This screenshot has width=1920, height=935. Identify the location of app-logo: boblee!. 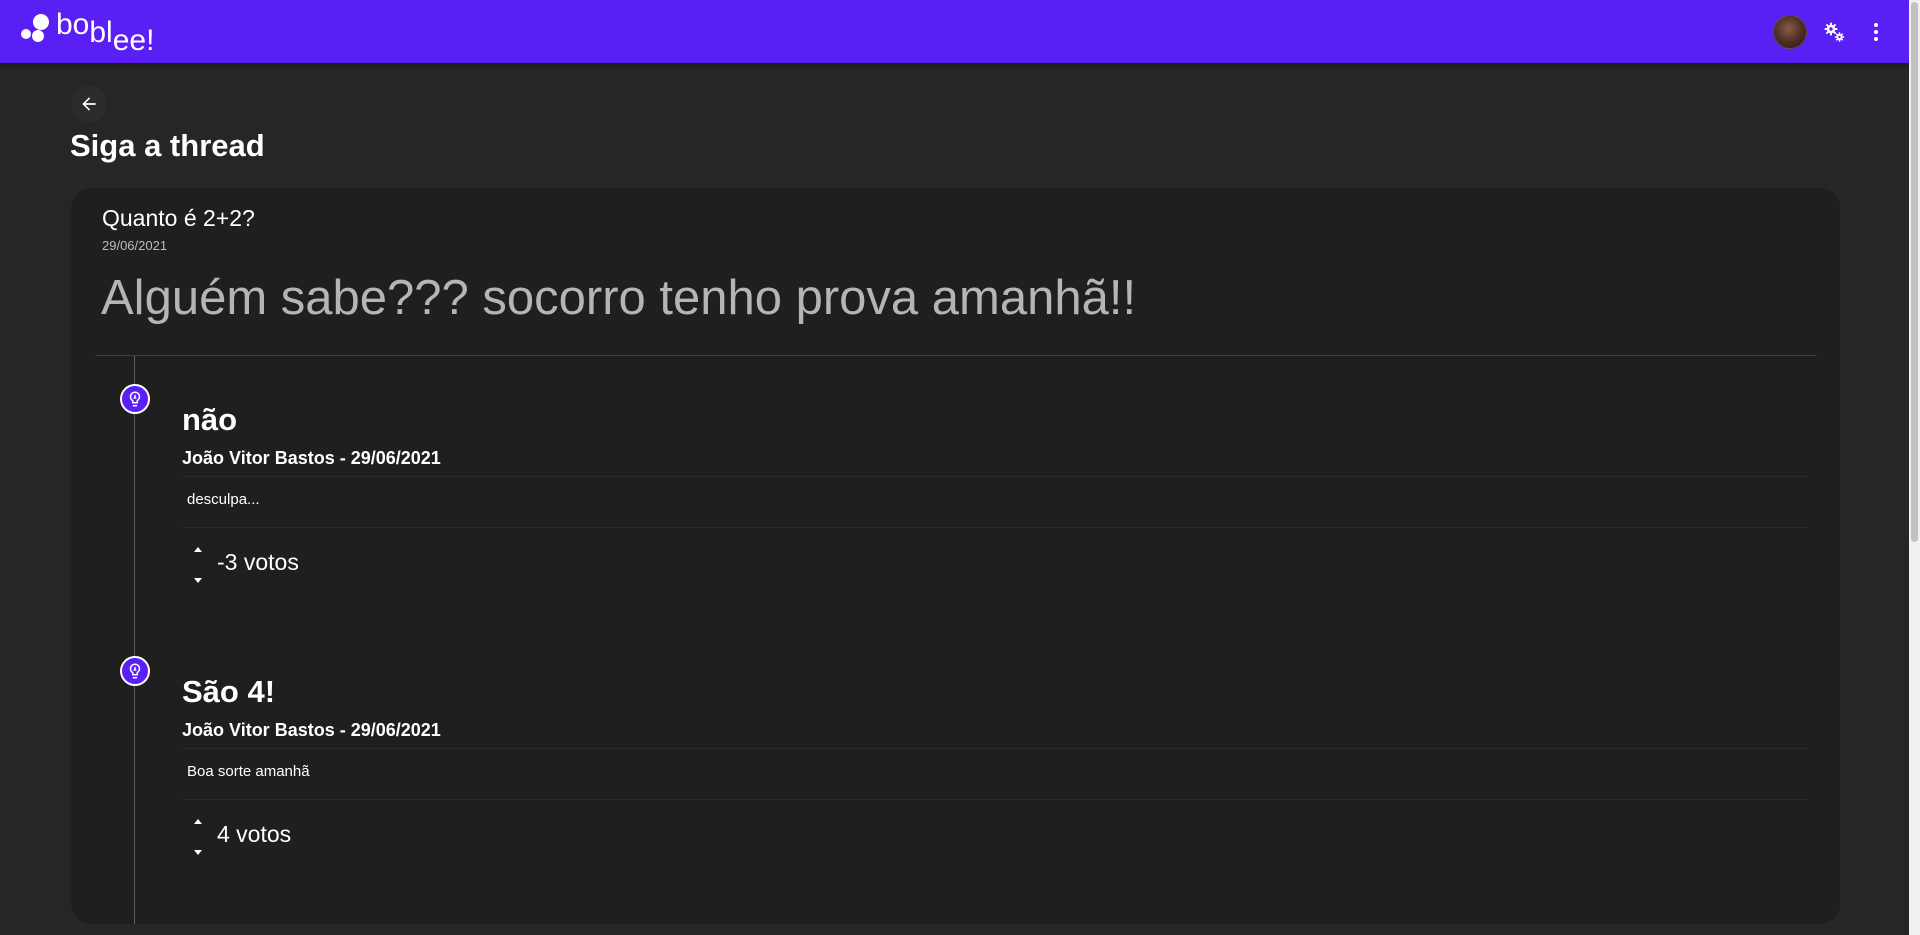
(100, 32).